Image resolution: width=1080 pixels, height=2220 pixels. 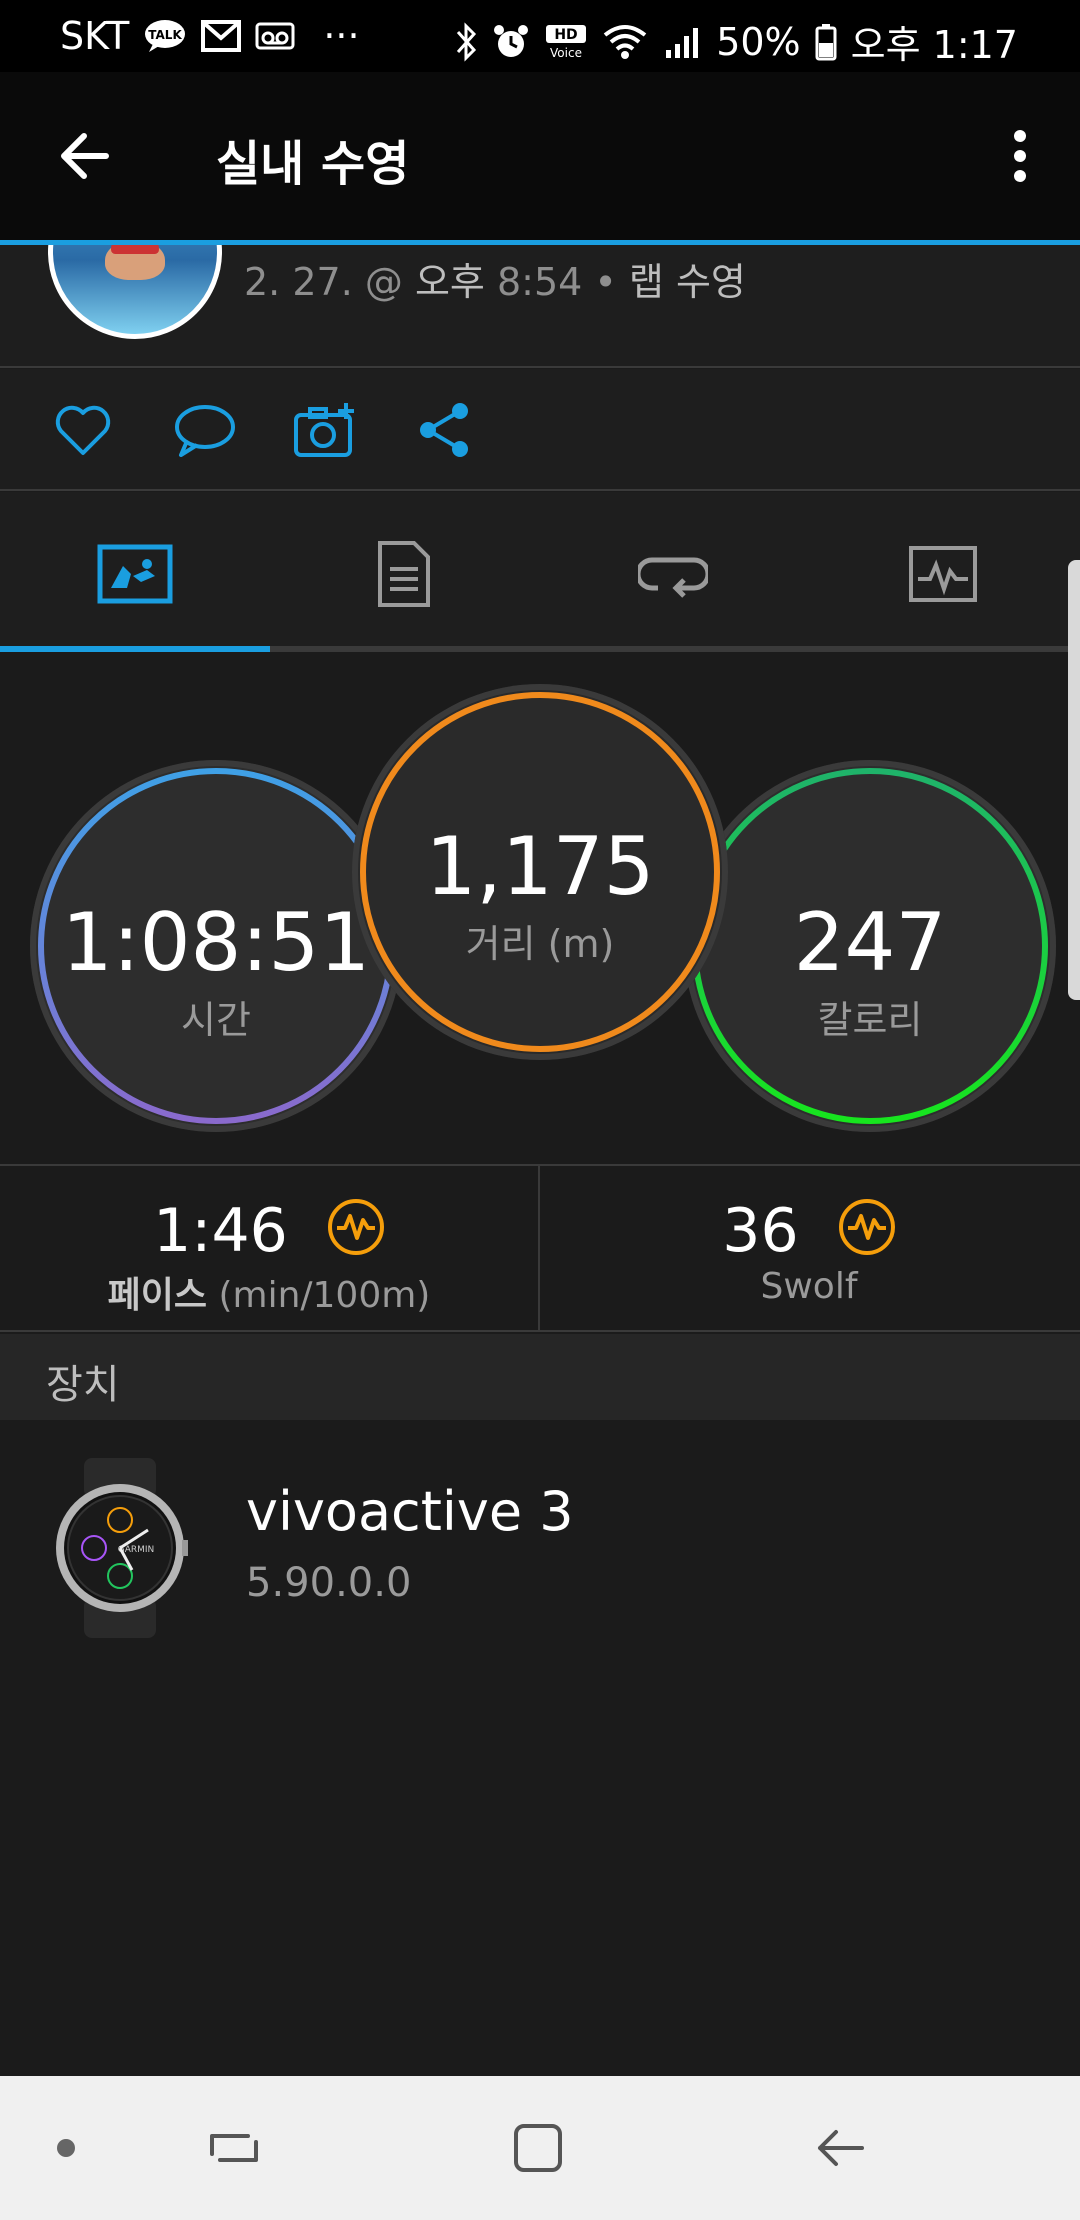 I want to click on device-section-header: 장치, so click(x=540, y=1377).